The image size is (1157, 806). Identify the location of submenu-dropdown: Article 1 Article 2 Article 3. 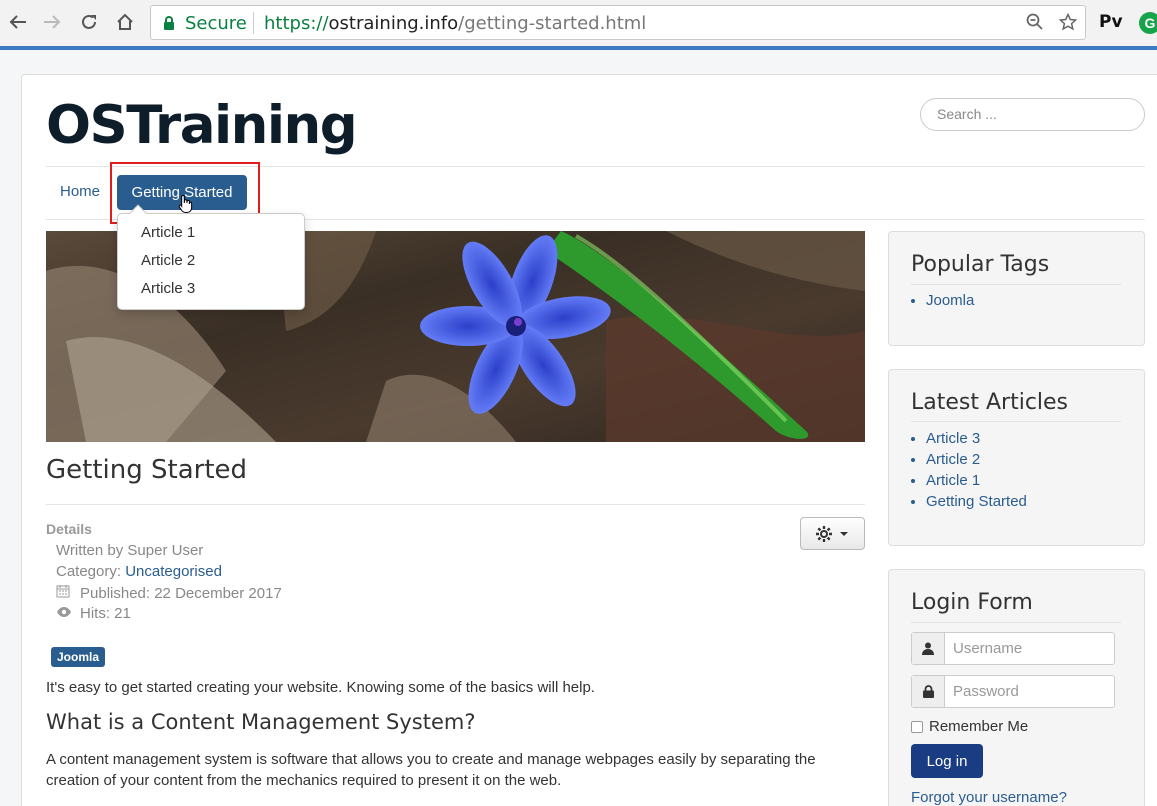
(211, 257).